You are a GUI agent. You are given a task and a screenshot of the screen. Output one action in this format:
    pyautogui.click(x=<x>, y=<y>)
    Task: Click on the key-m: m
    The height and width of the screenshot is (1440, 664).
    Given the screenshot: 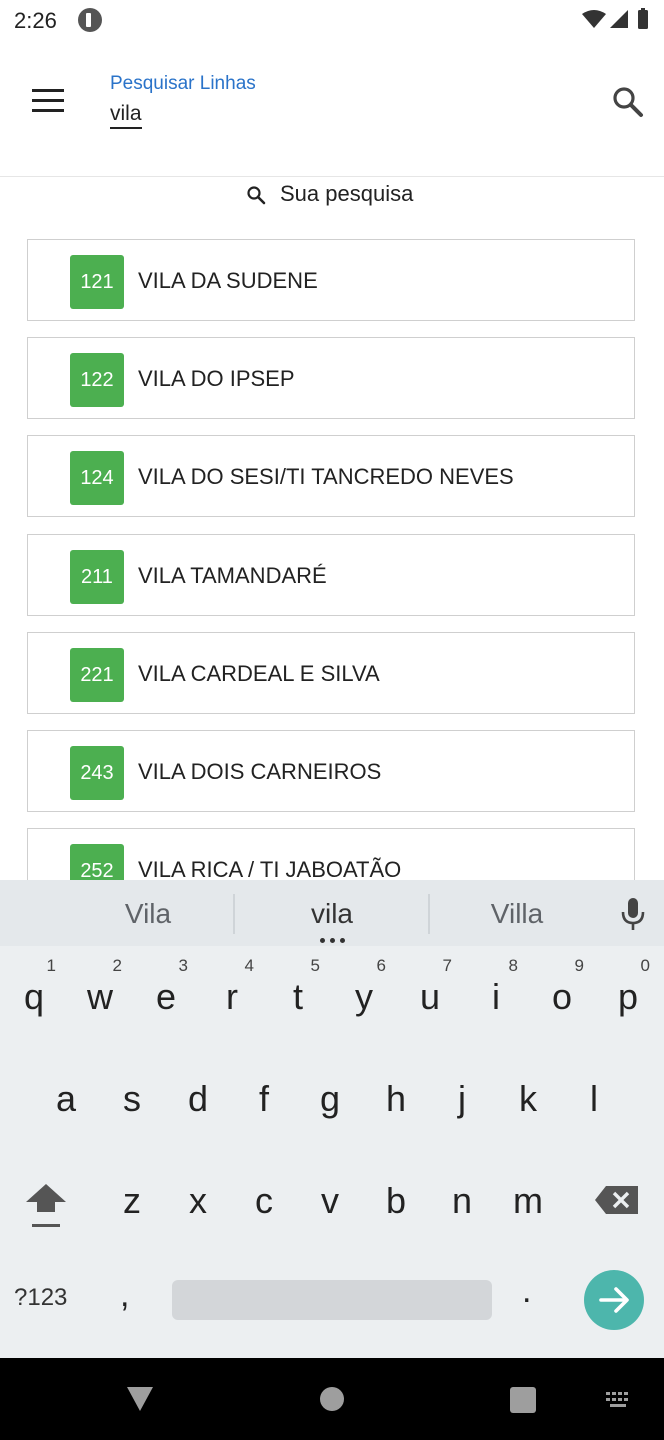 What is the action you would take?
    pyautogui.click(x=528, y=1200)
    